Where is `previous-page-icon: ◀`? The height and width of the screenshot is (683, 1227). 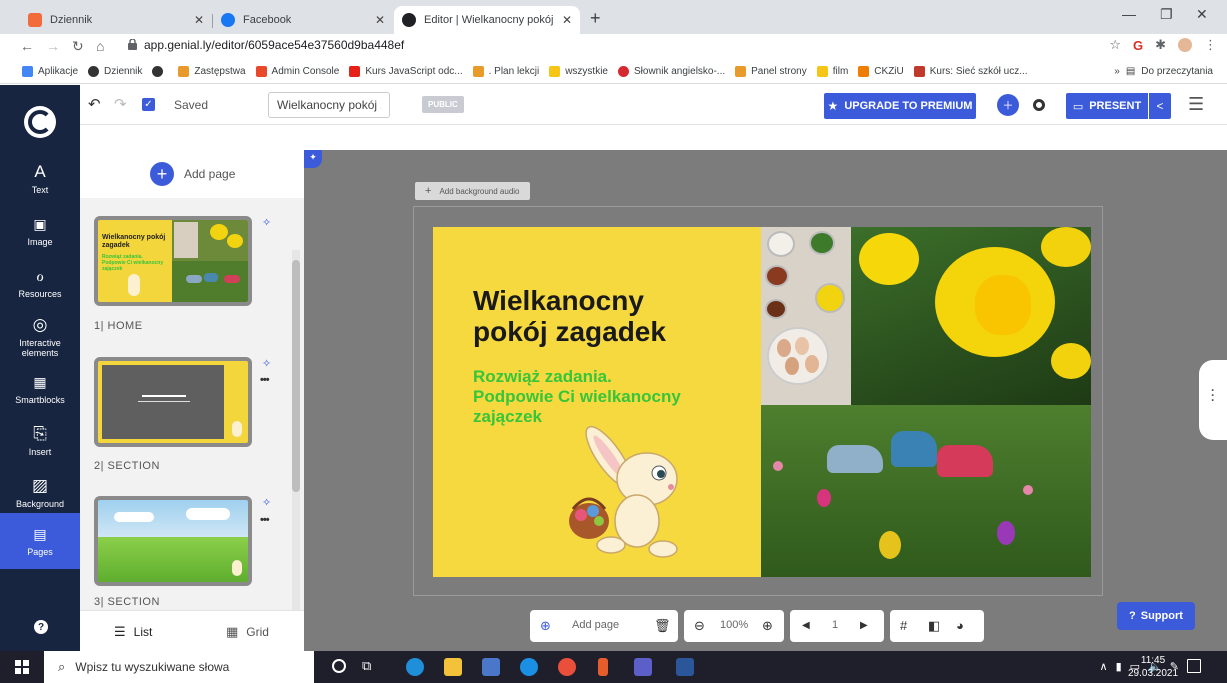
previous-page-icon: ◀ is located at coordinates (806, 625).